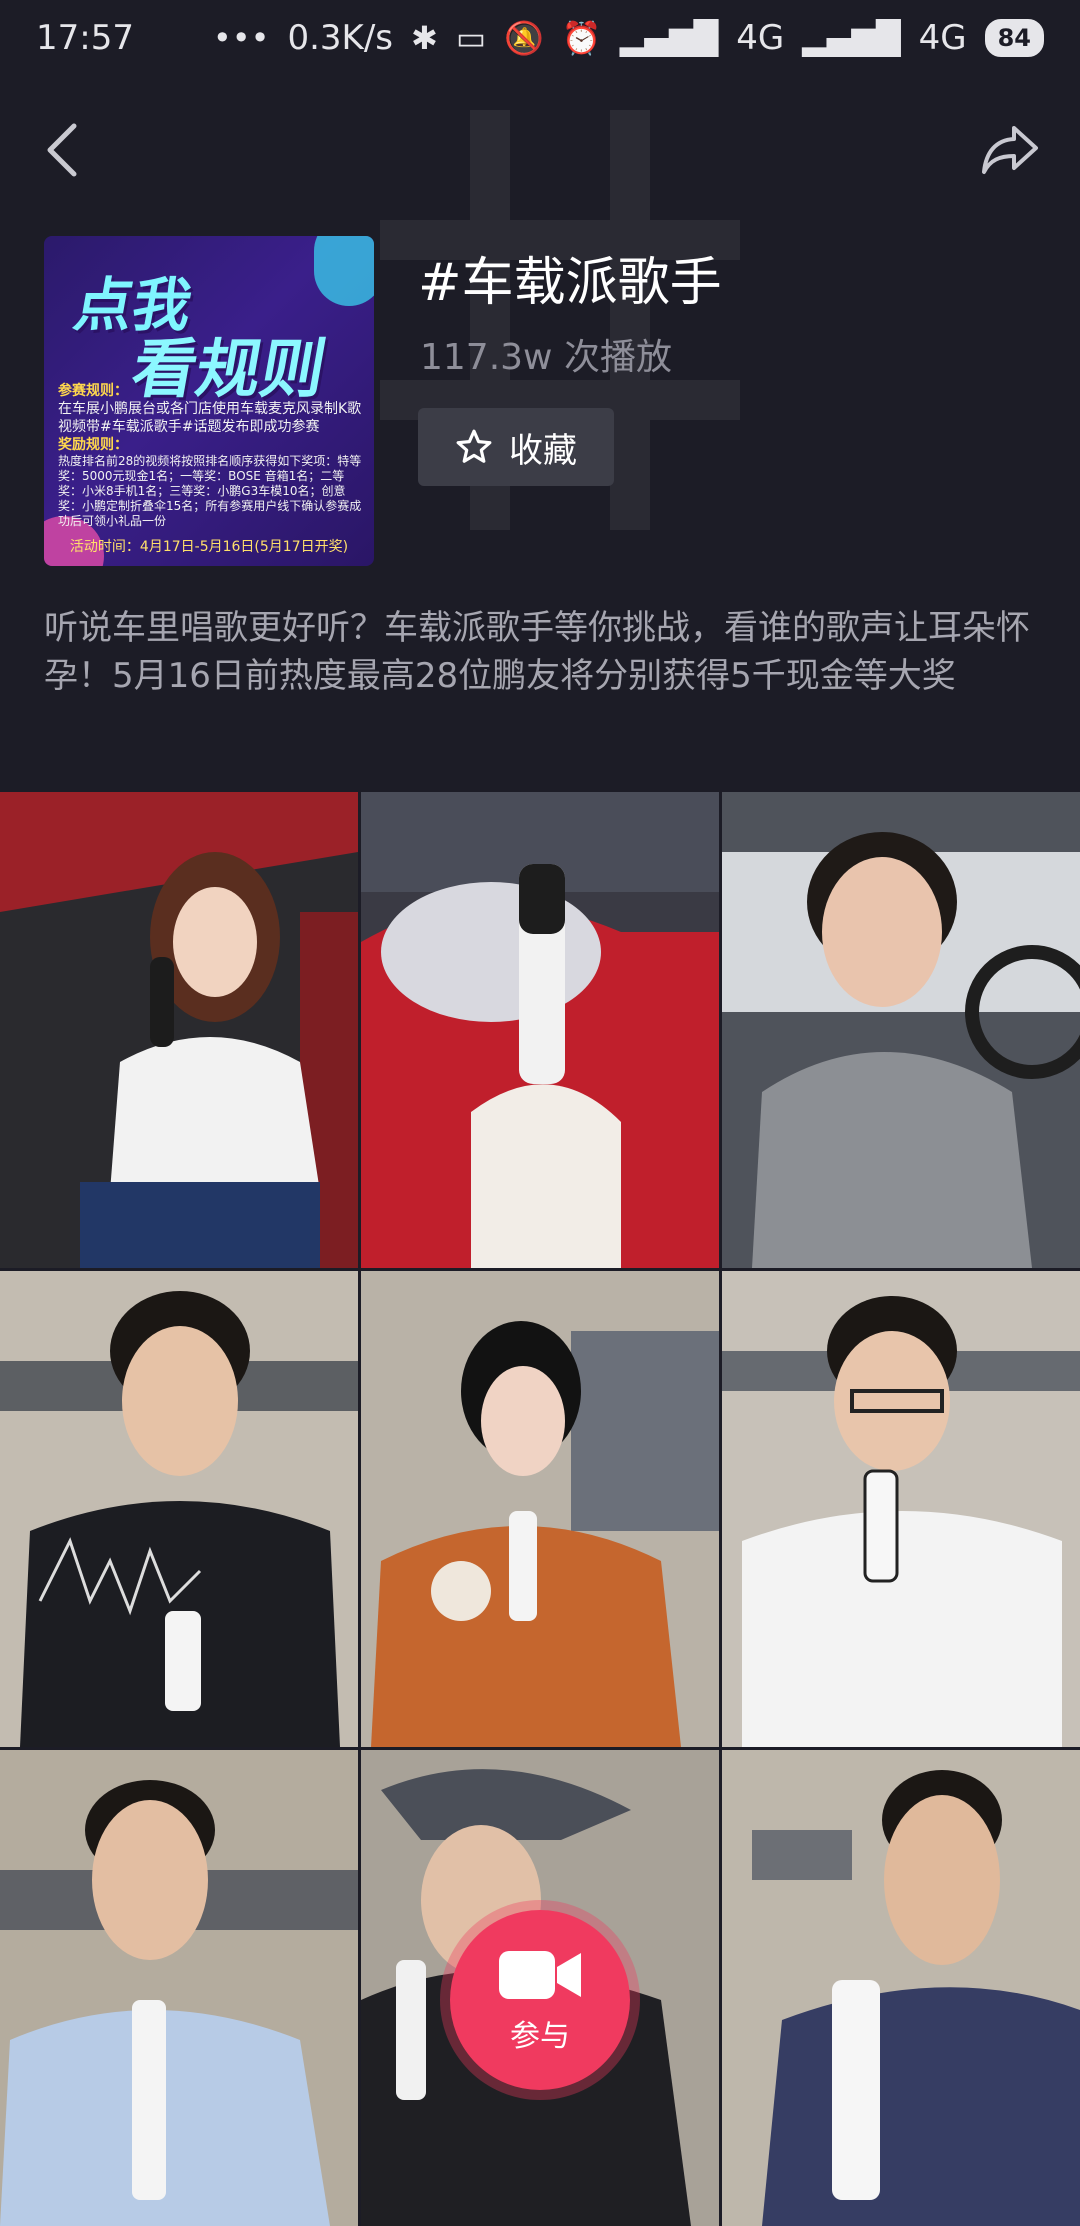 The image size is (1080, 2226). I want to click on bluetooth-icon: ✱, so click(424, 38).